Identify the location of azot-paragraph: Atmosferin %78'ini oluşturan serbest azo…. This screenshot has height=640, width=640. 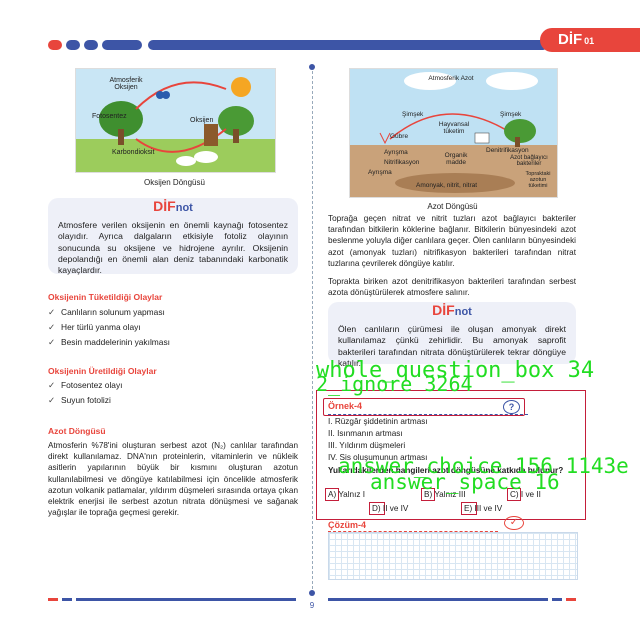
(173, 479).